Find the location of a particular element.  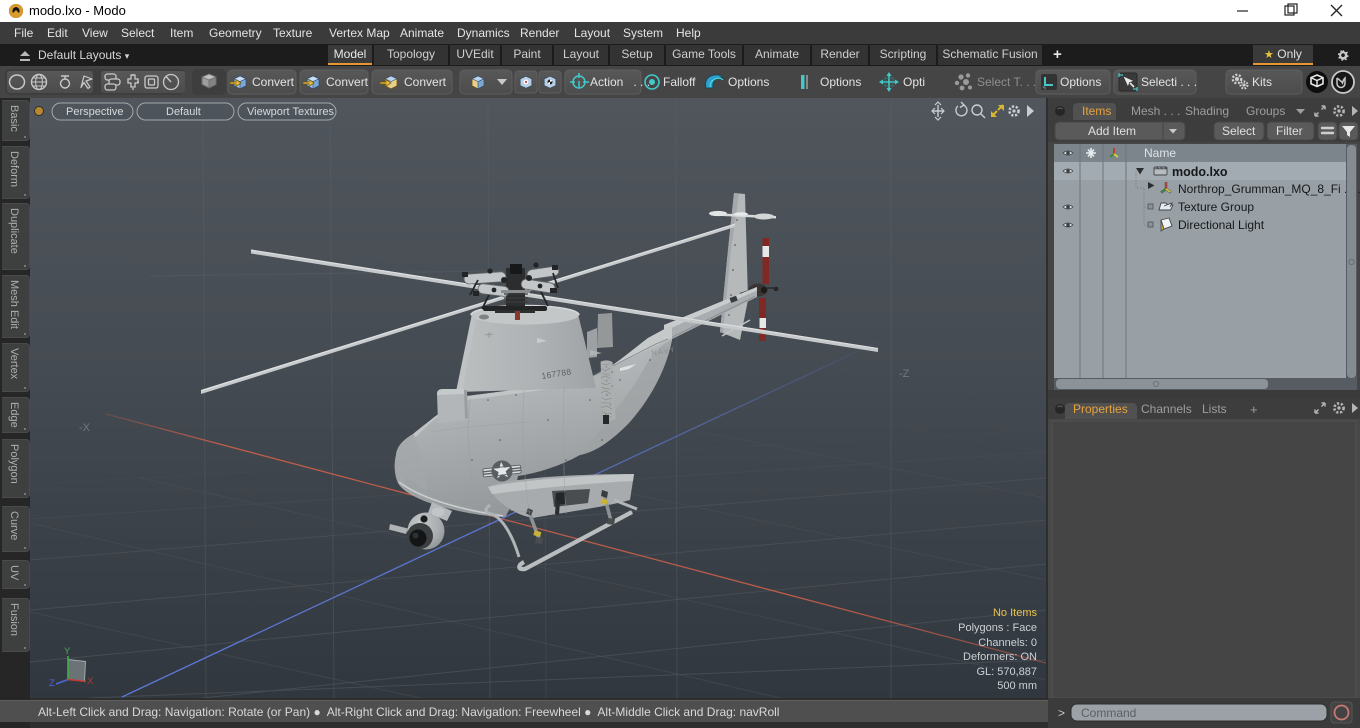

svg-text: Directional Light is located at coordinates (1221, 225).